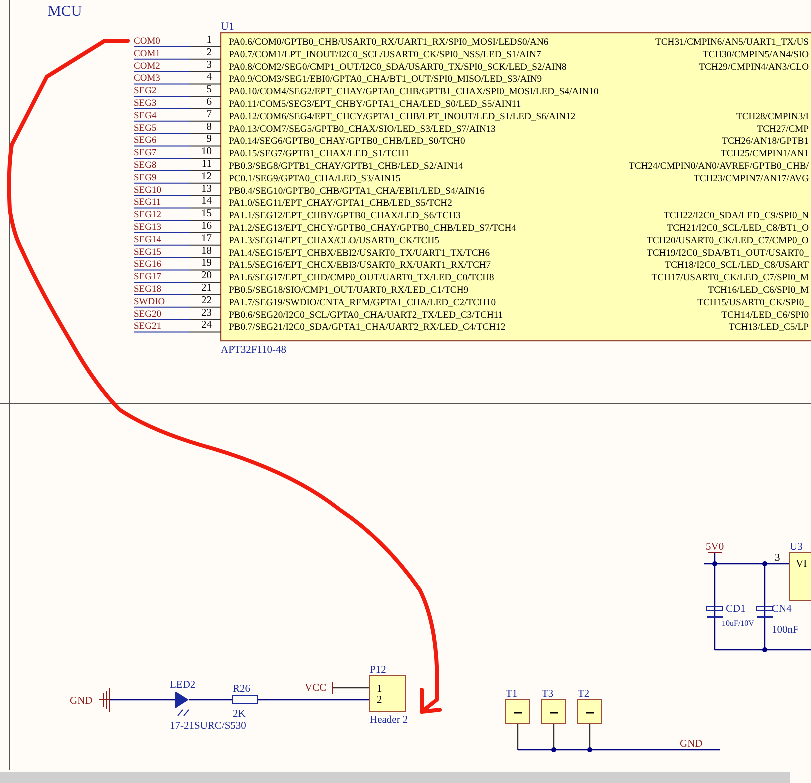 Image resolution: width=811 pixels, height=783 pixels. Describe the element at coordinates (315, 178) in the screenshot. I see `pin-function-label: PC0.1/SEG9/GPTA0_CHA/LED_S3/AIN15` at that location.